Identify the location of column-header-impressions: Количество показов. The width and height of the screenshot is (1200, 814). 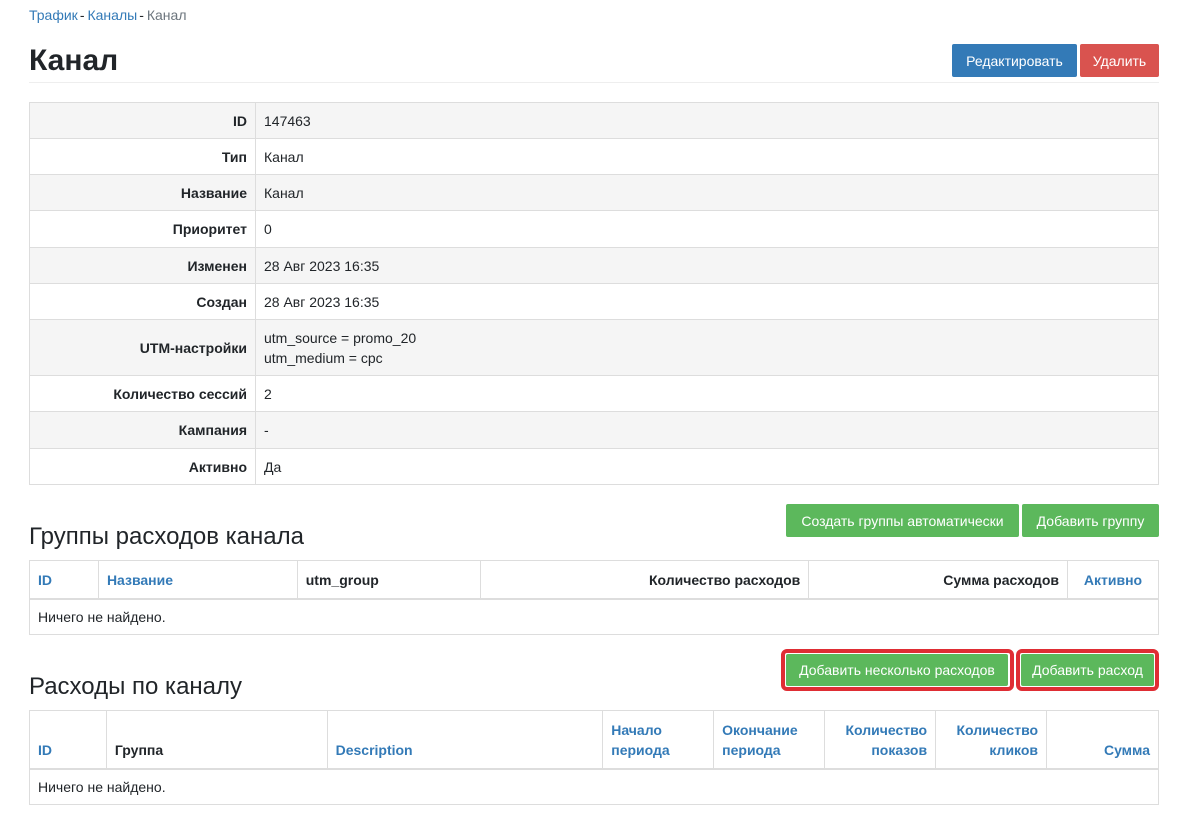
(880, 740).